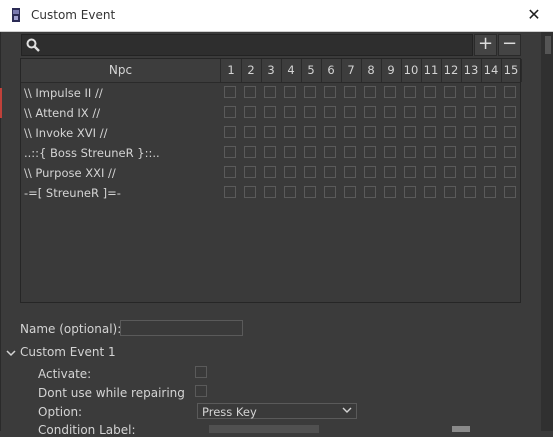  What do you see at coordinates (201, 391) in the screenshot?
I see `dont-use-checkbox` at bounding box center [201, 391].